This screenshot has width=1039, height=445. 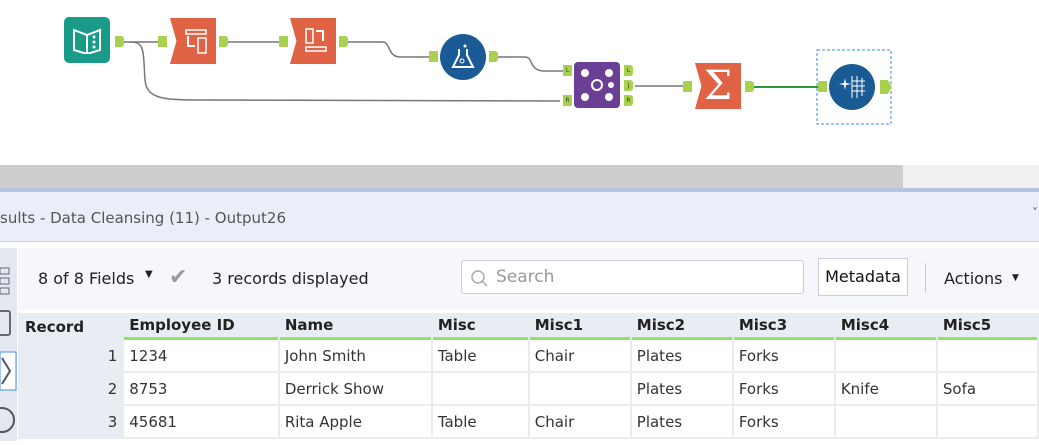 What do you see at coordinates (567, 70) in the screenshot?
I see `join-left-anchor: L` at bounding box center [567, 70].